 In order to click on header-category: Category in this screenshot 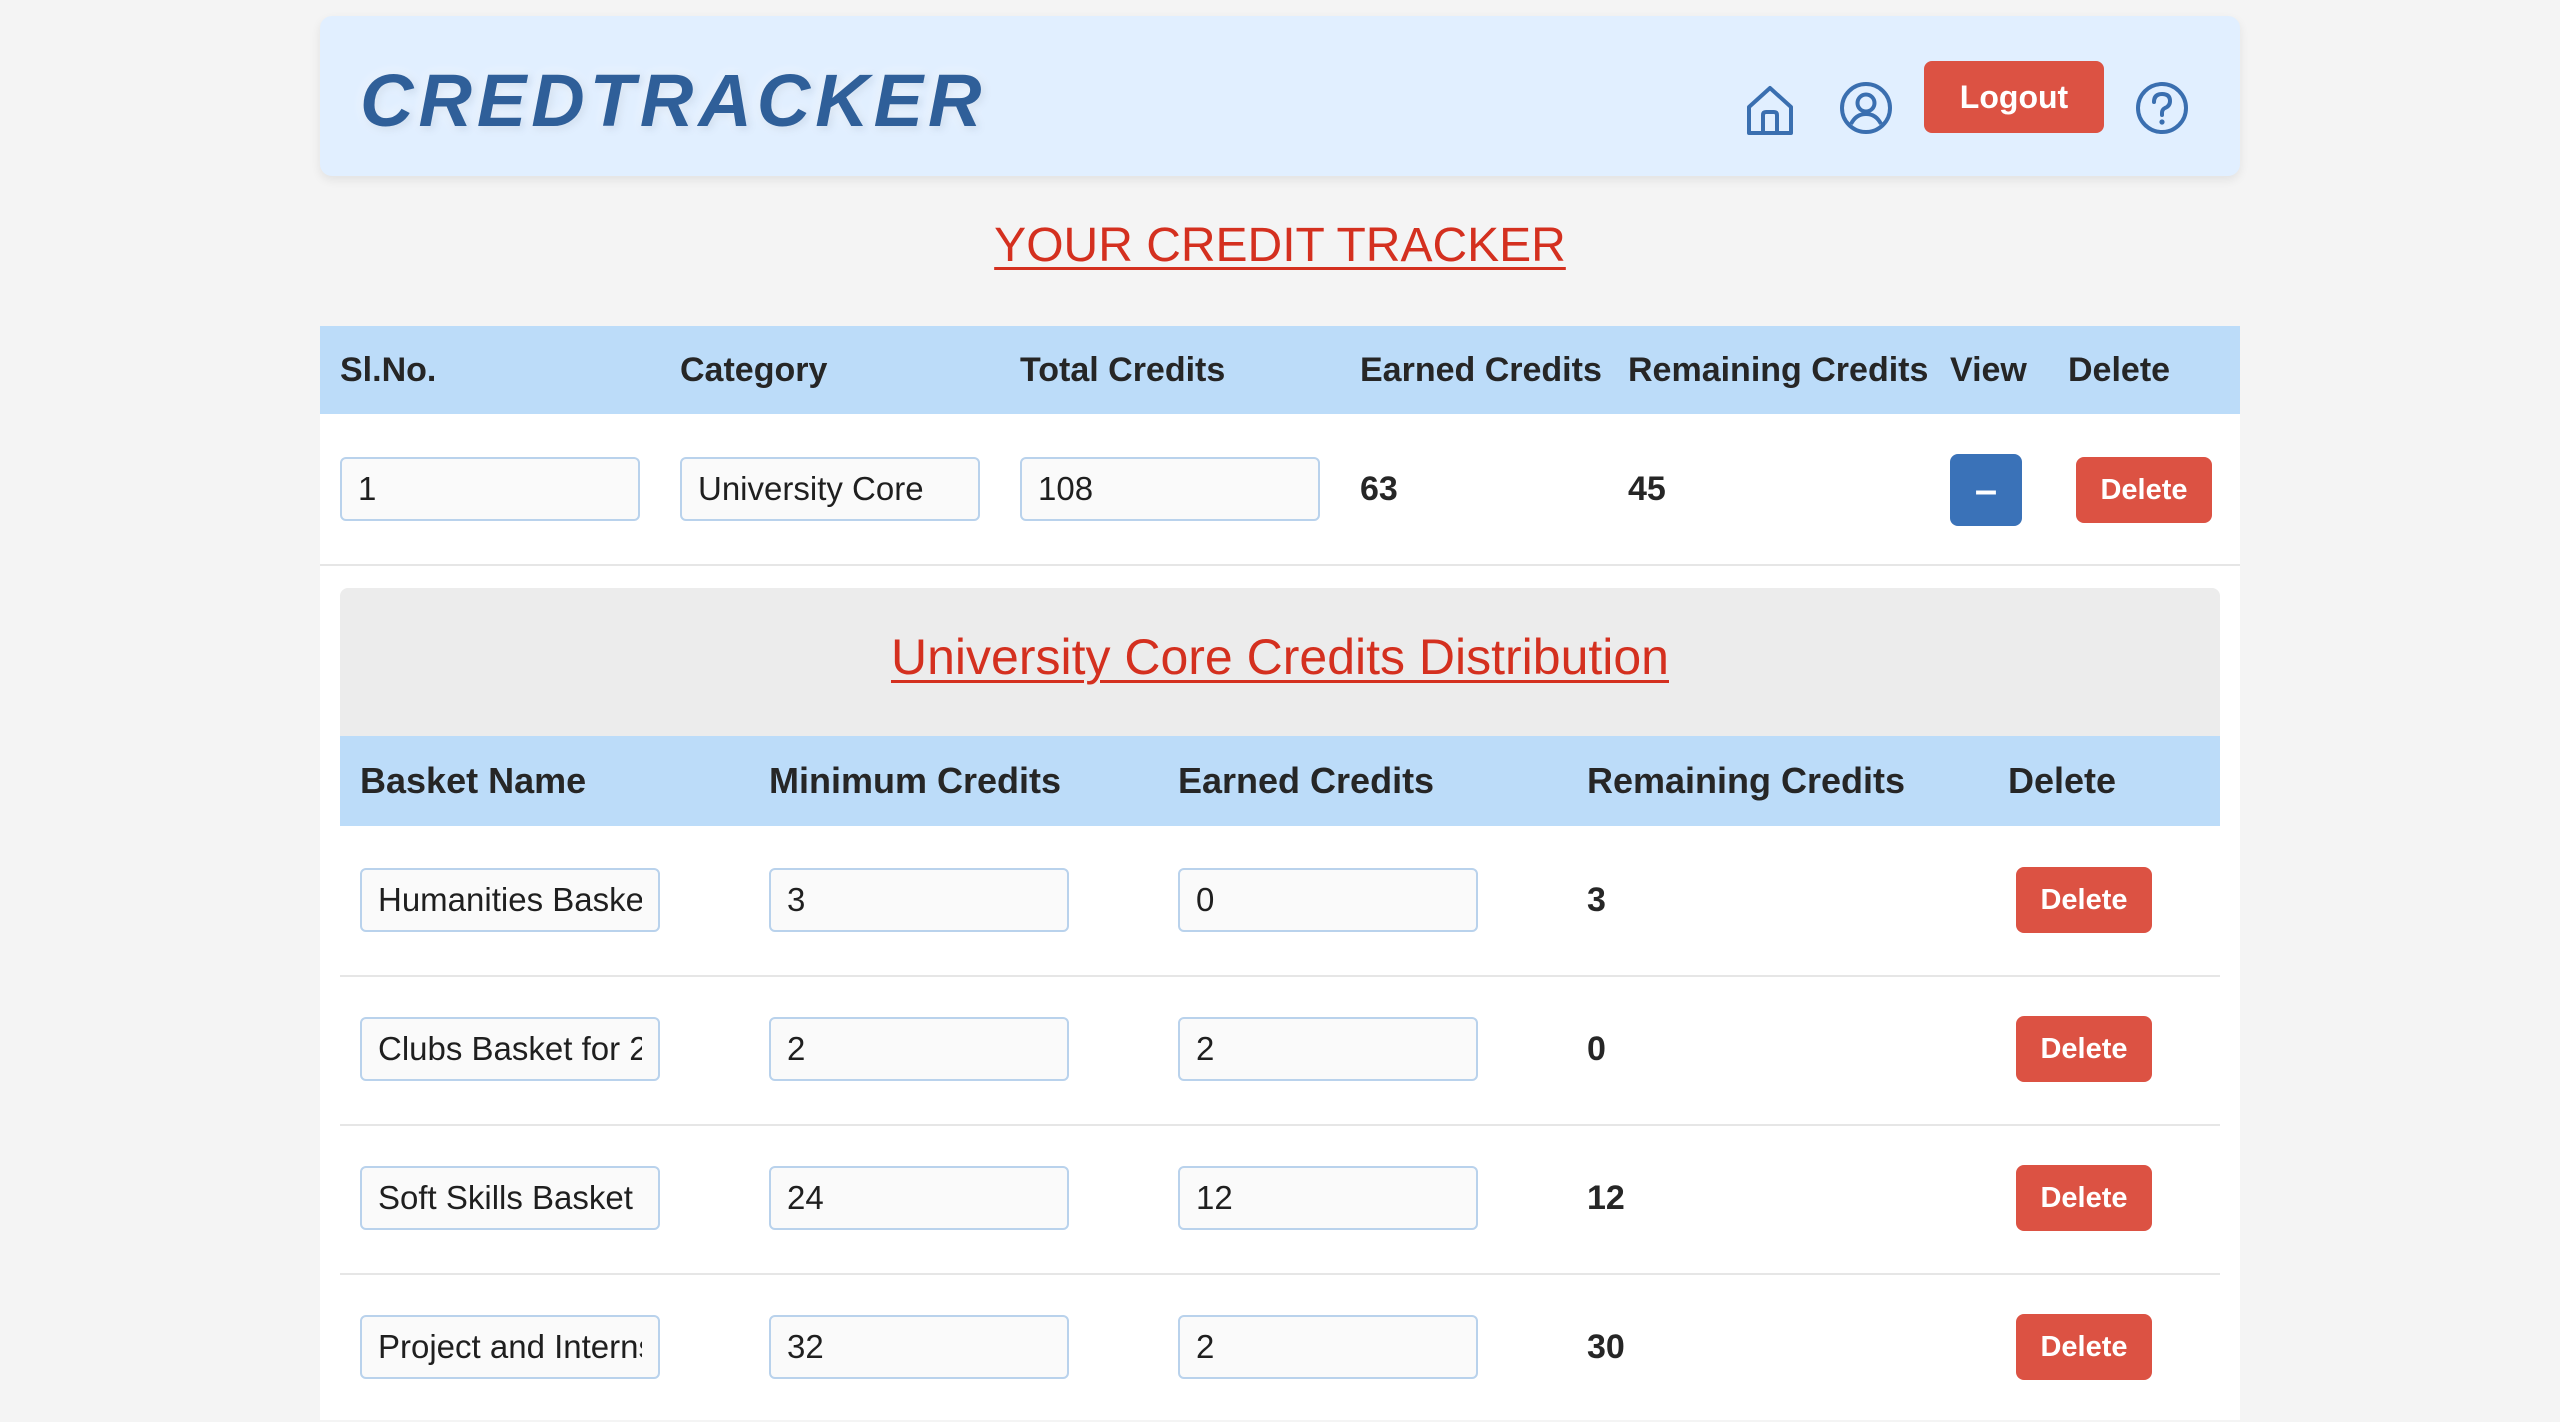, I will do `click(754, 370)`.